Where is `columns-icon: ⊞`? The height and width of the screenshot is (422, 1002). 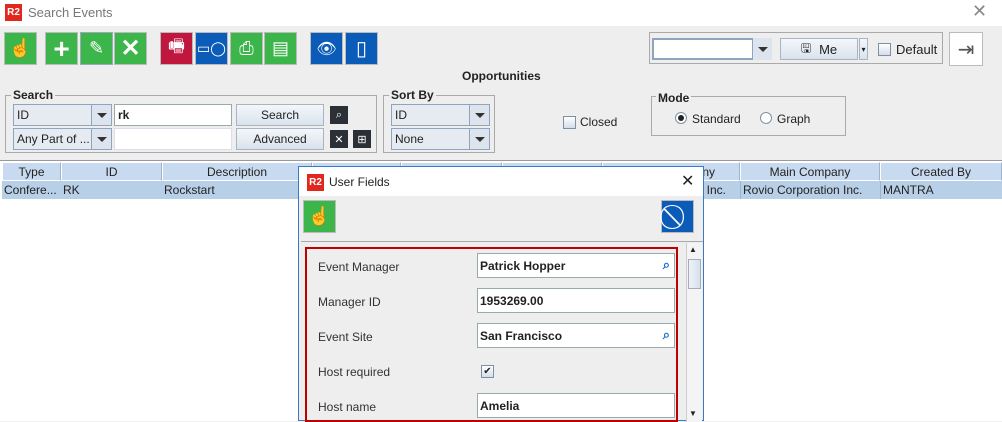
columns-icon: ⊞ is located at coordinates (362, 139).